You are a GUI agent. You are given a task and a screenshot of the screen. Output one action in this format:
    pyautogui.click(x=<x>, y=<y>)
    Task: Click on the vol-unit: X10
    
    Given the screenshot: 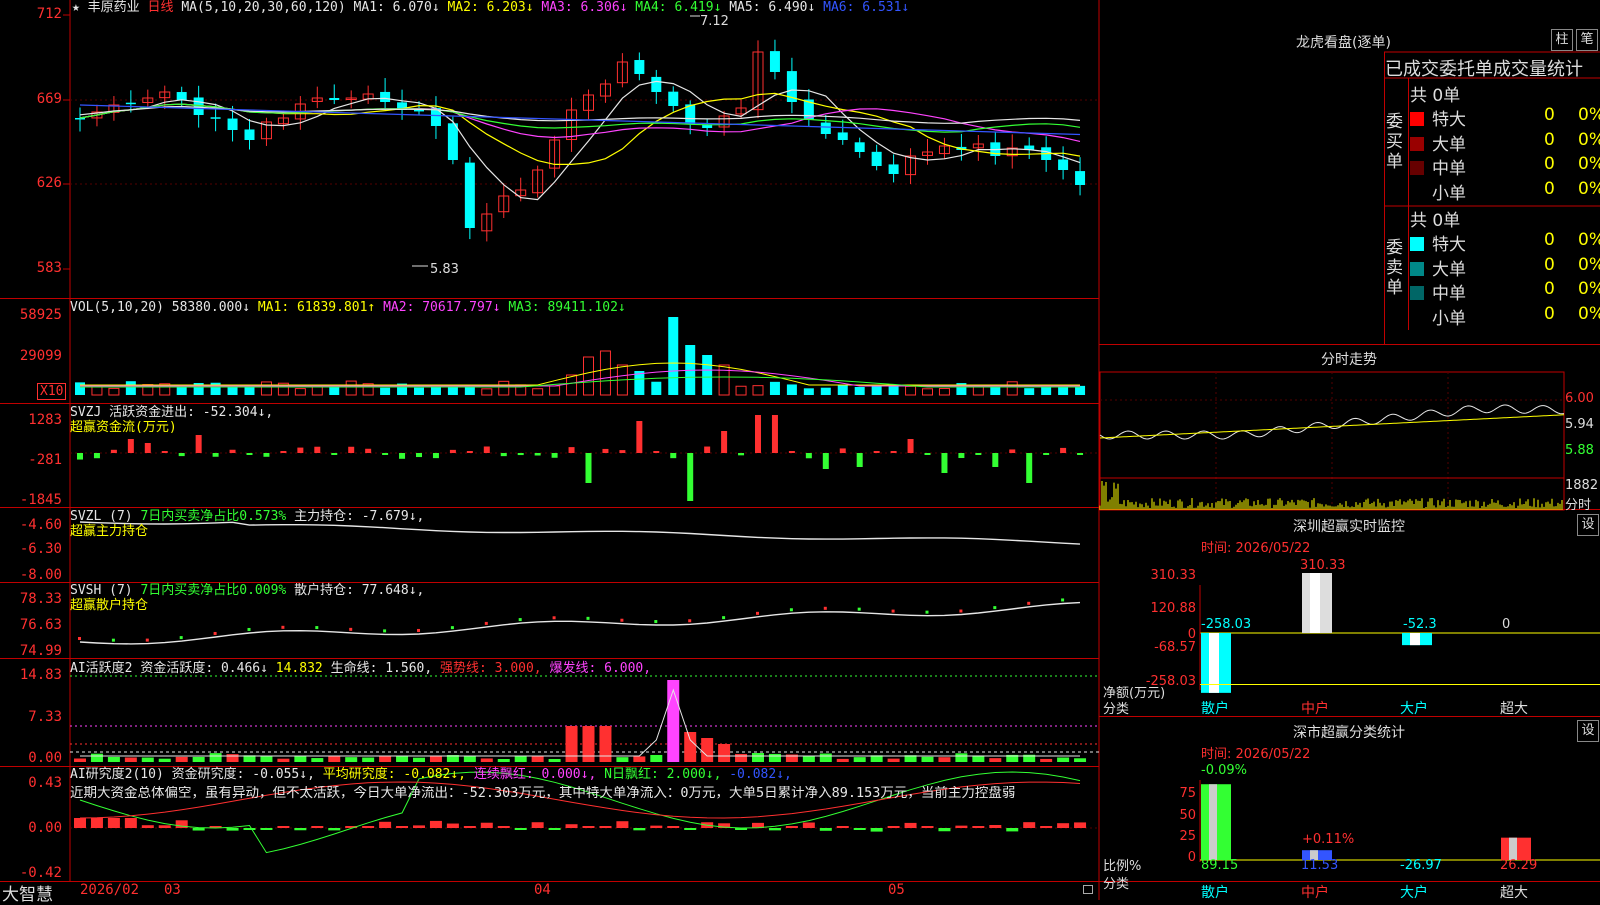 What is the action you would take?
    pyautogui.click(x=52, y=391)
    